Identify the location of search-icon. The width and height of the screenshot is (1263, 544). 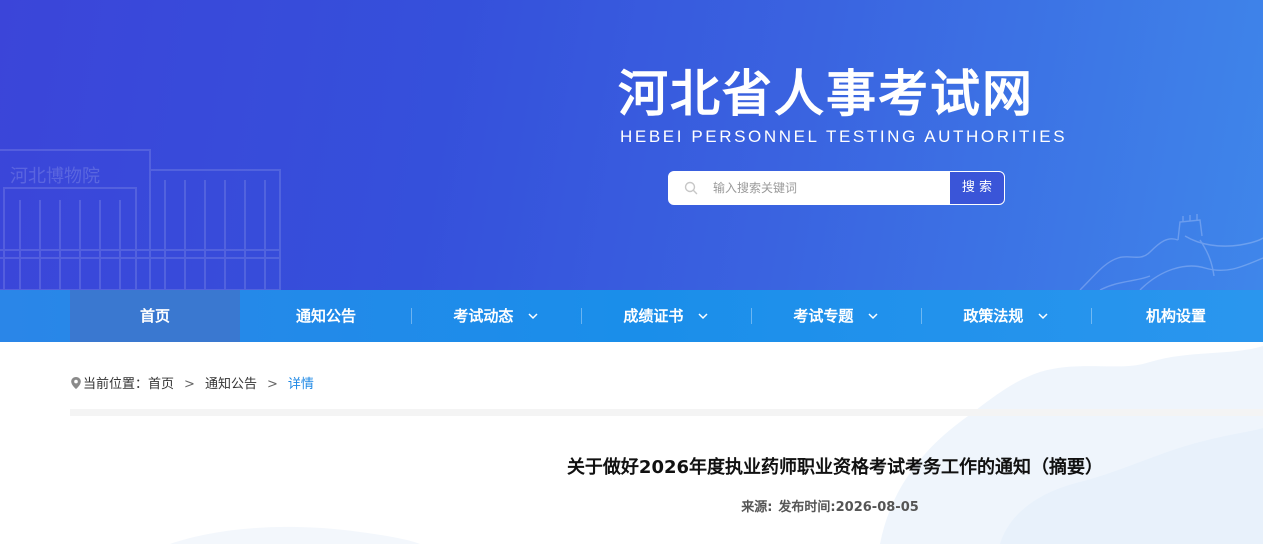
(691, 188).